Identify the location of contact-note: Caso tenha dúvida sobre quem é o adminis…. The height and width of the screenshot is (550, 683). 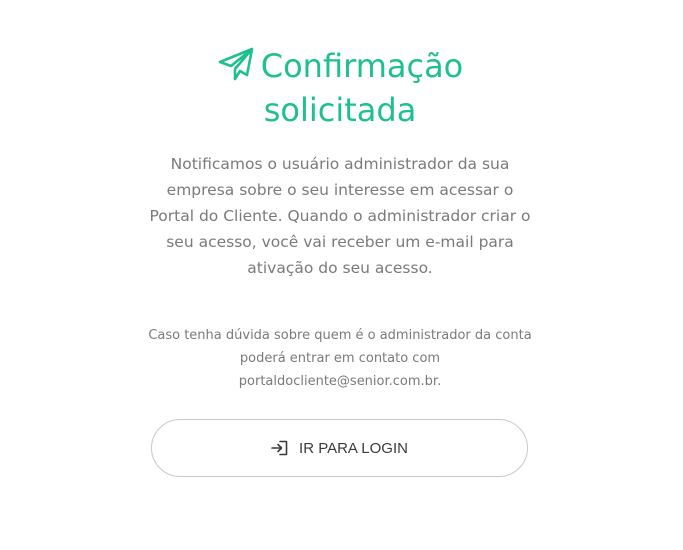
(340, 358).